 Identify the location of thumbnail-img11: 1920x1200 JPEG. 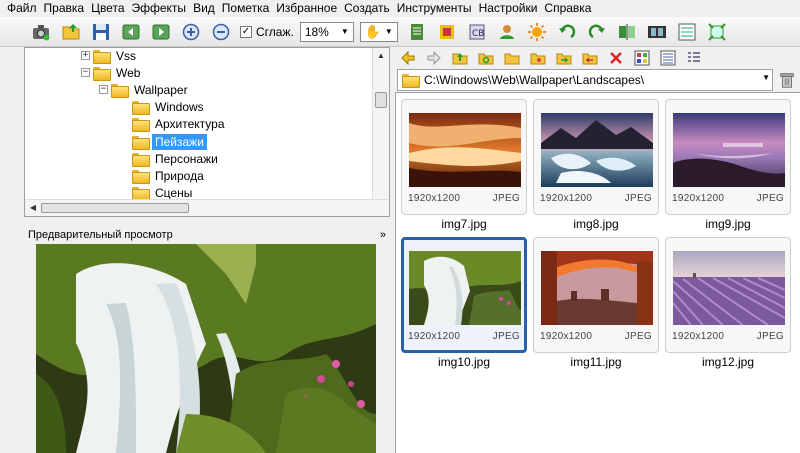
(596, 295).